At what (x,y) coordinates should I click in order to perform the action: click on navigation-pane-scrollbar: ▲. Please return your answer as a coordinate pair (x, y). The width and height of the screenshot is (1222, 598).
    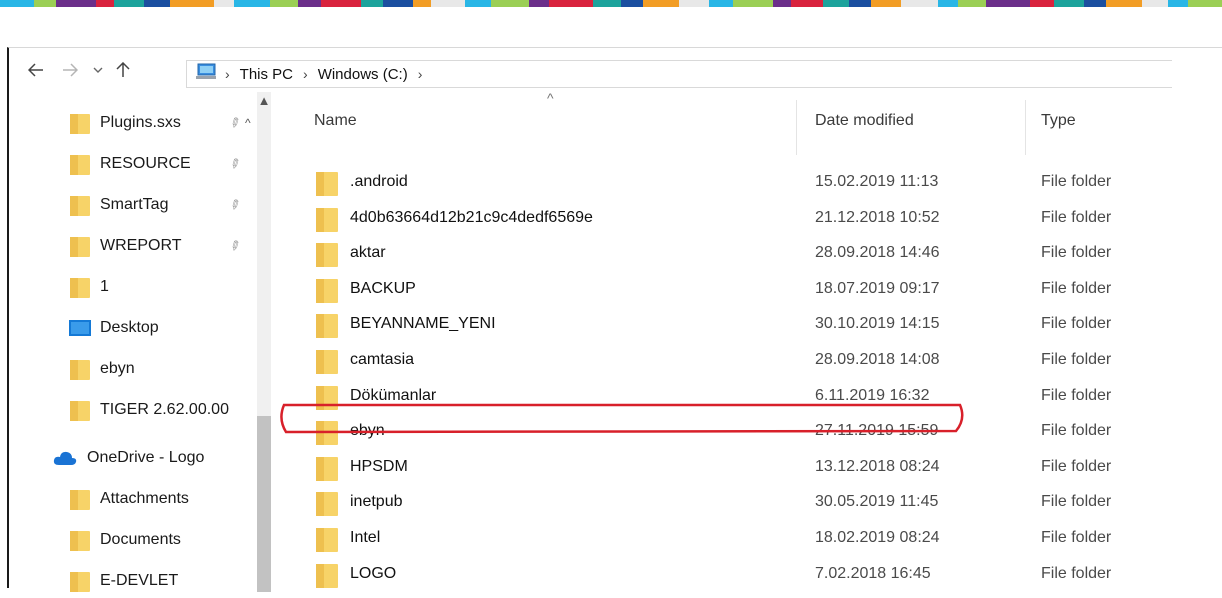
    Looking at the image, I should click on (264, 342).